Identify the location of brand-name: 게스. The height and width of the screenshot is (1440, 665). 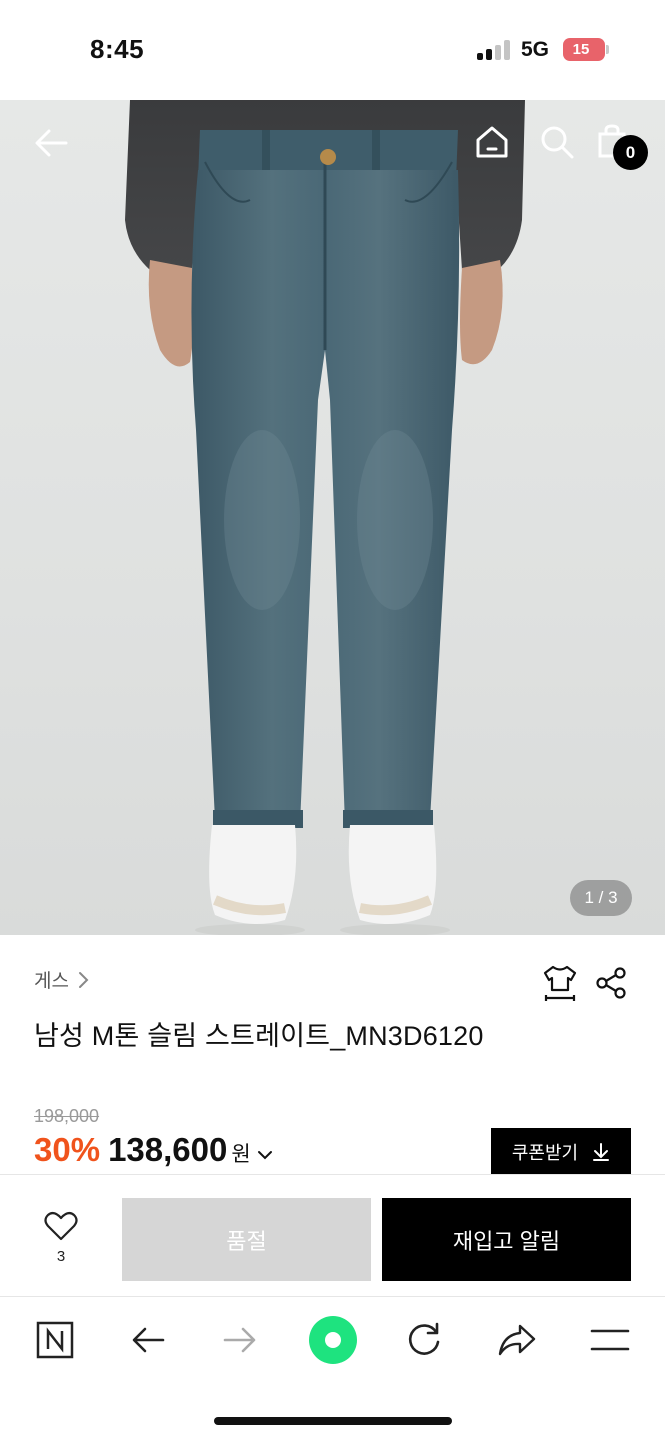
(51, 981).